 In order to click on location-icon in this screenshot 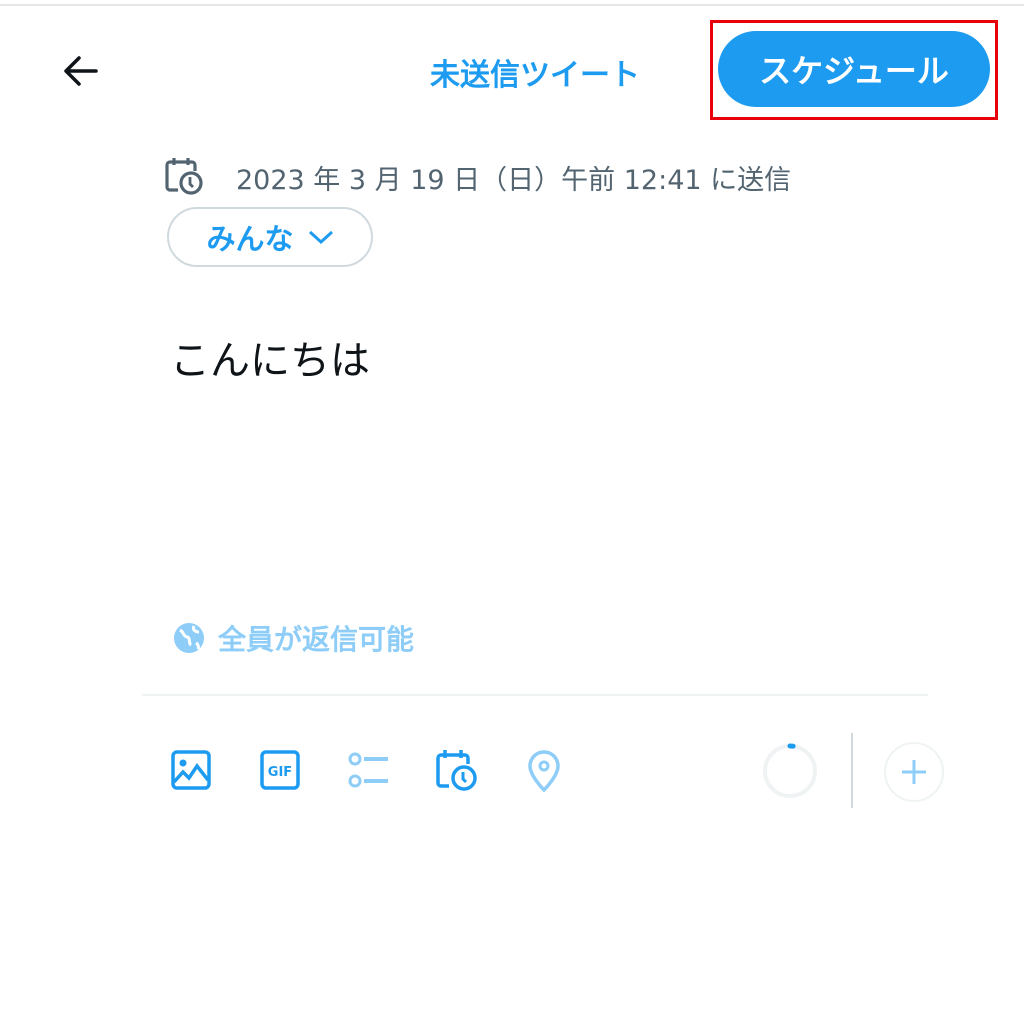, I will do `click(544, 771)`.